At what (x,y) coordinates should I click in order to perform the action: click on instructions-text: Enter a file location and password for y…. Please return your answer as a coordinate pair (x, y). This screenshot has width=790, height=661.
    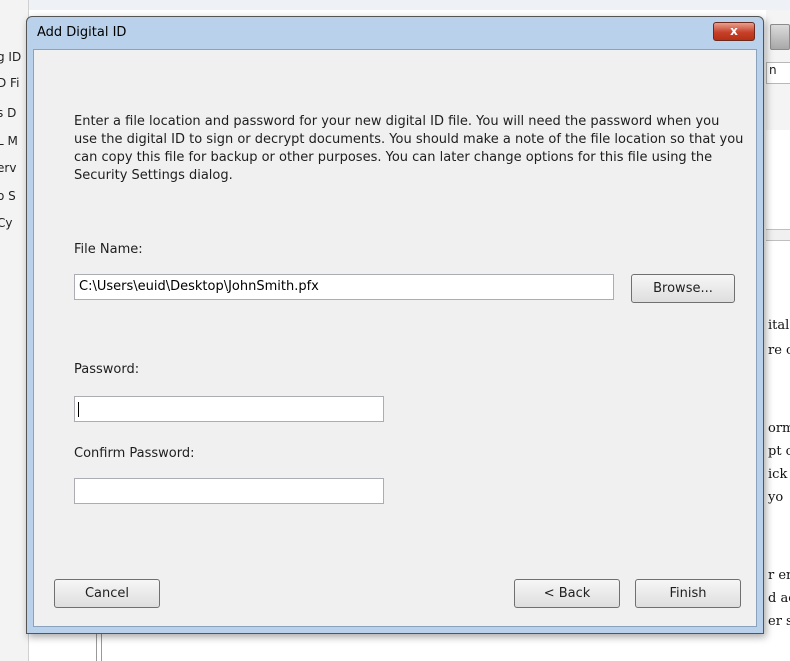
    Looking at the image, I should click on (409, 148).